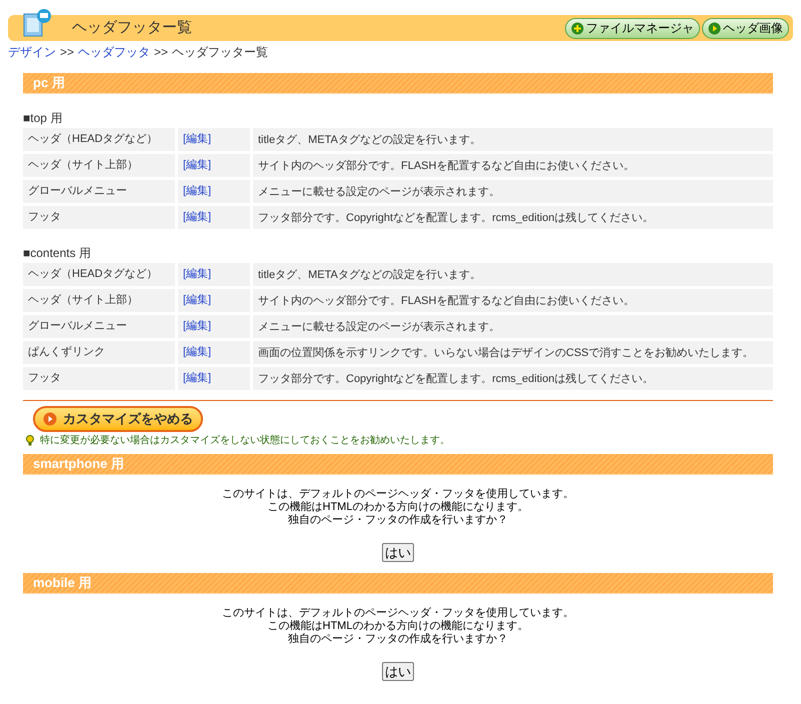  I want to click on page-title: ヘッダフッター覧, so click(132, 28).